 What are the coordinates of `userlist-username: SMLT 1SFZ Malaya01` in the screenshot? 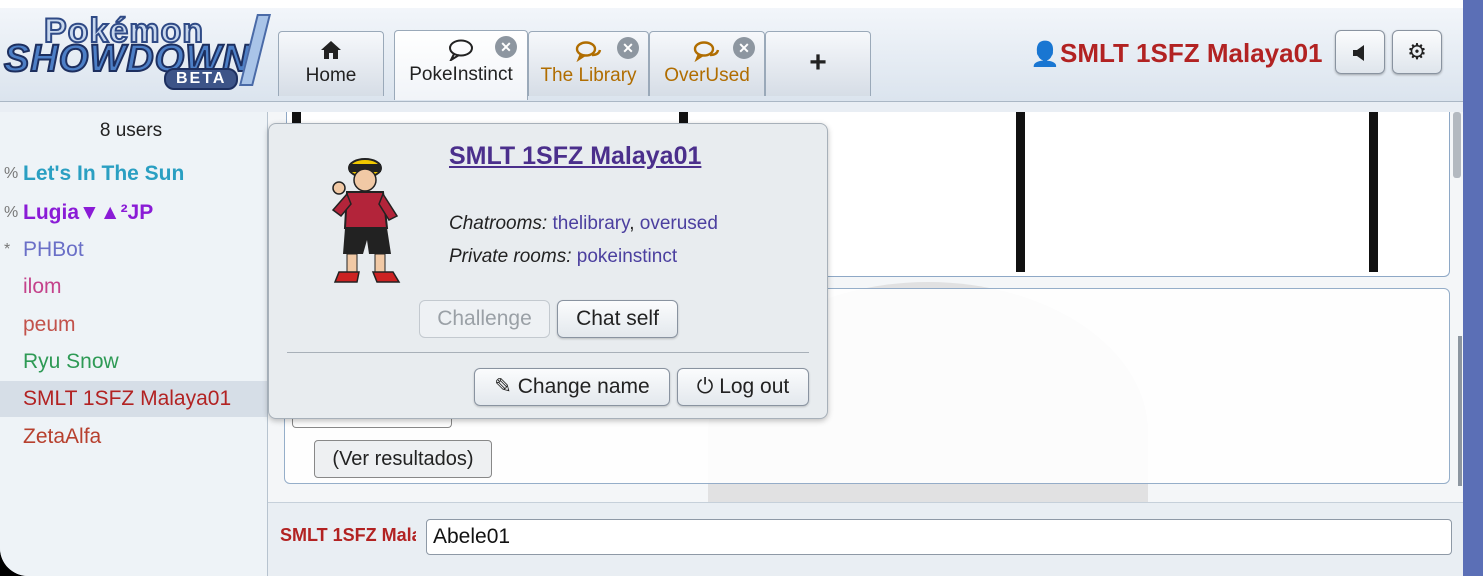 It's located at (127, 398).